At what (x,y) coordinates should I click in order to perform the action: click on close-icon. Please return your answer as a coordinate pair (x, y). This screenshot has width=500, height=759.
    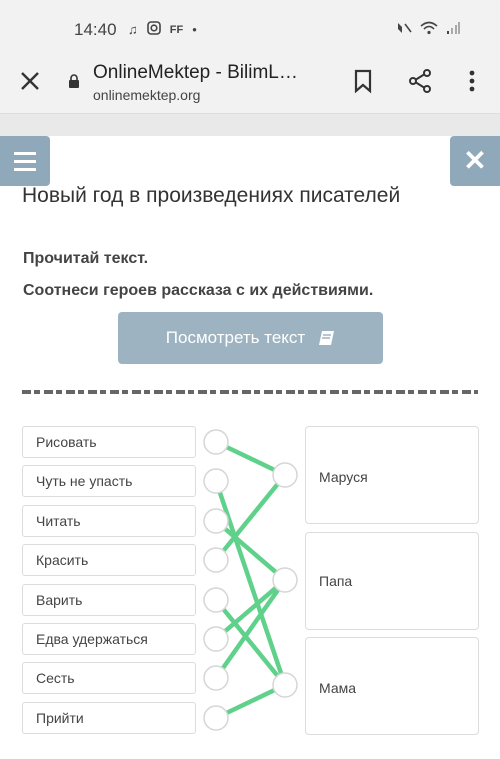
    Looking at the image, I should click on (30, 81).